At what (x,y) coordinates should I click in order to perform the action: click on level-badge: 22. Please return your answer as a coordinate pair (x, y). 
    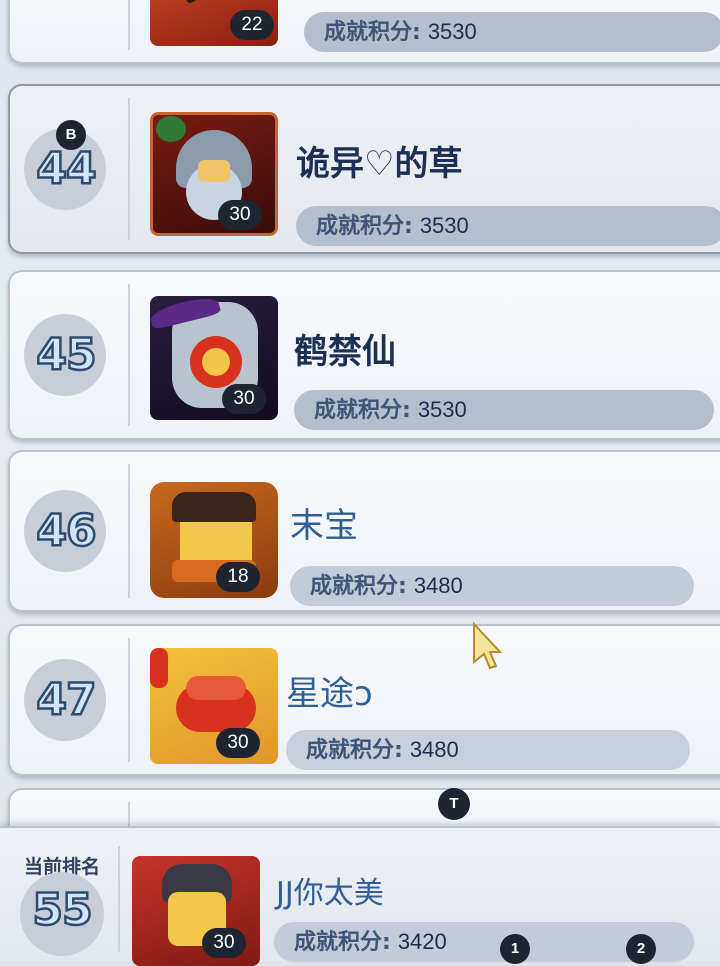
    Looking at the image, I should click on (252, 25).